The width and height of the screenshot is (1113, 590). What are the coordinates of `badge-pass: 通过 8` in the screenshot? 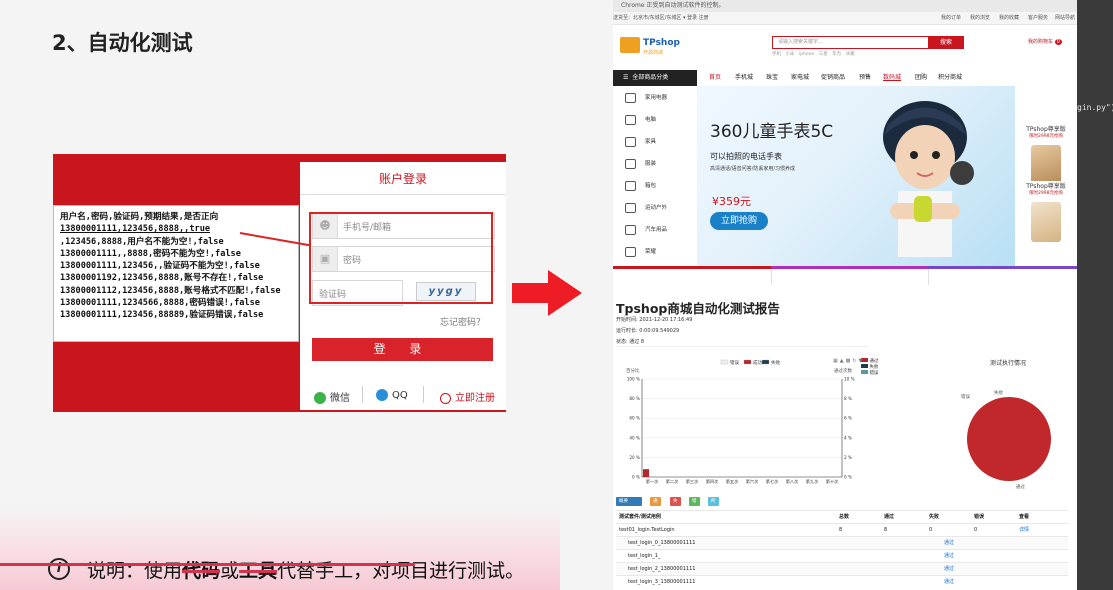 It's located at (655, 509).